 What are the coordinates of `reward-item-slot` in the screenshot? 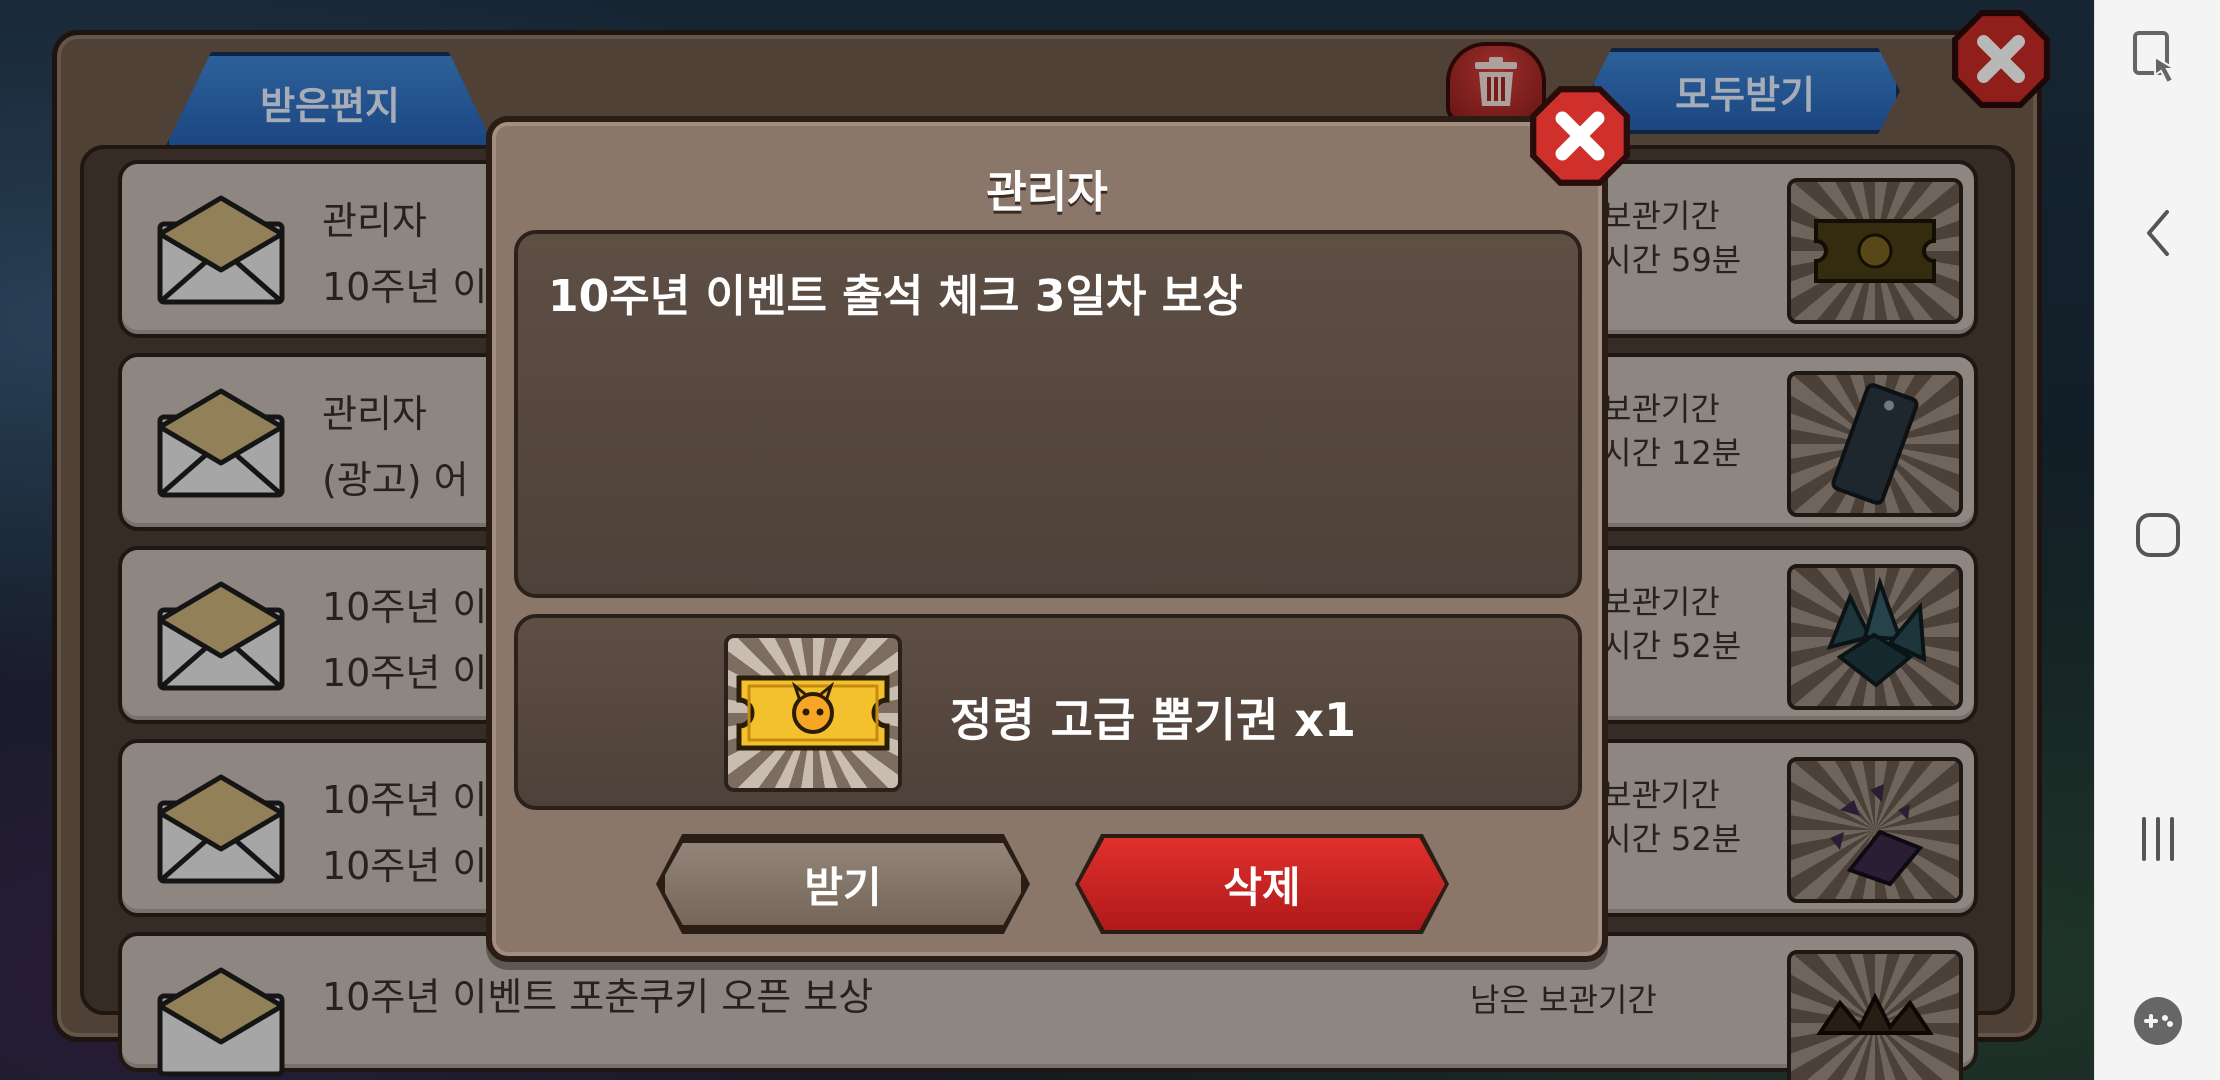 It's located at (813, 713).